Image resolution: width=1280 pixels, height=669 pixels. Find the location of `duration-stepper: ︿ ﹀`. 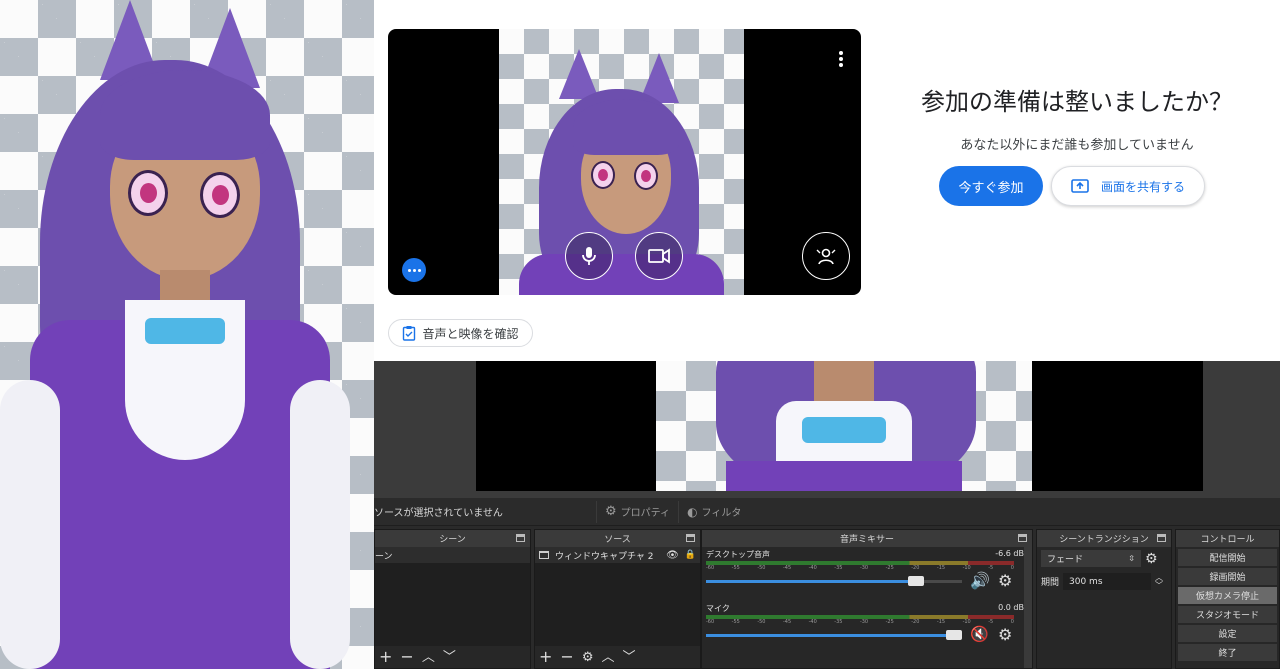

duration-stepper: ︿ ﹀ is located at coordinates (1159, 581).